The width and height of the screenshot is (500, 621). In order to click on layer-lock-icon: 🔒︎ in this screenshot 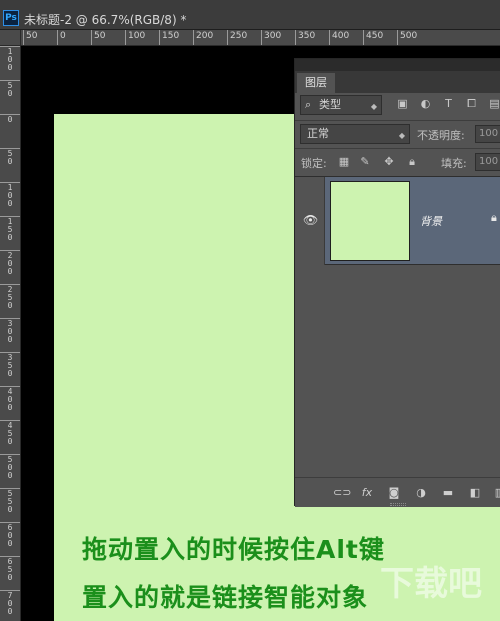, I will do `click(494, 217)`.